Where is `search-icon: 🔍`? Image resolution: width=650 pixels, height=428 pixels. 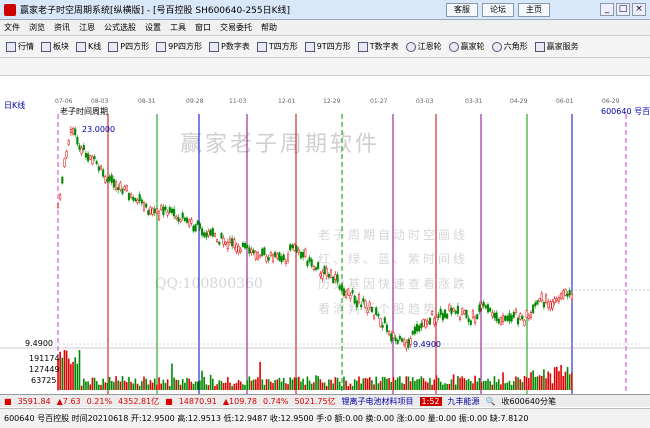 search-icon: 🔍 is located at coordinates (491, 401).